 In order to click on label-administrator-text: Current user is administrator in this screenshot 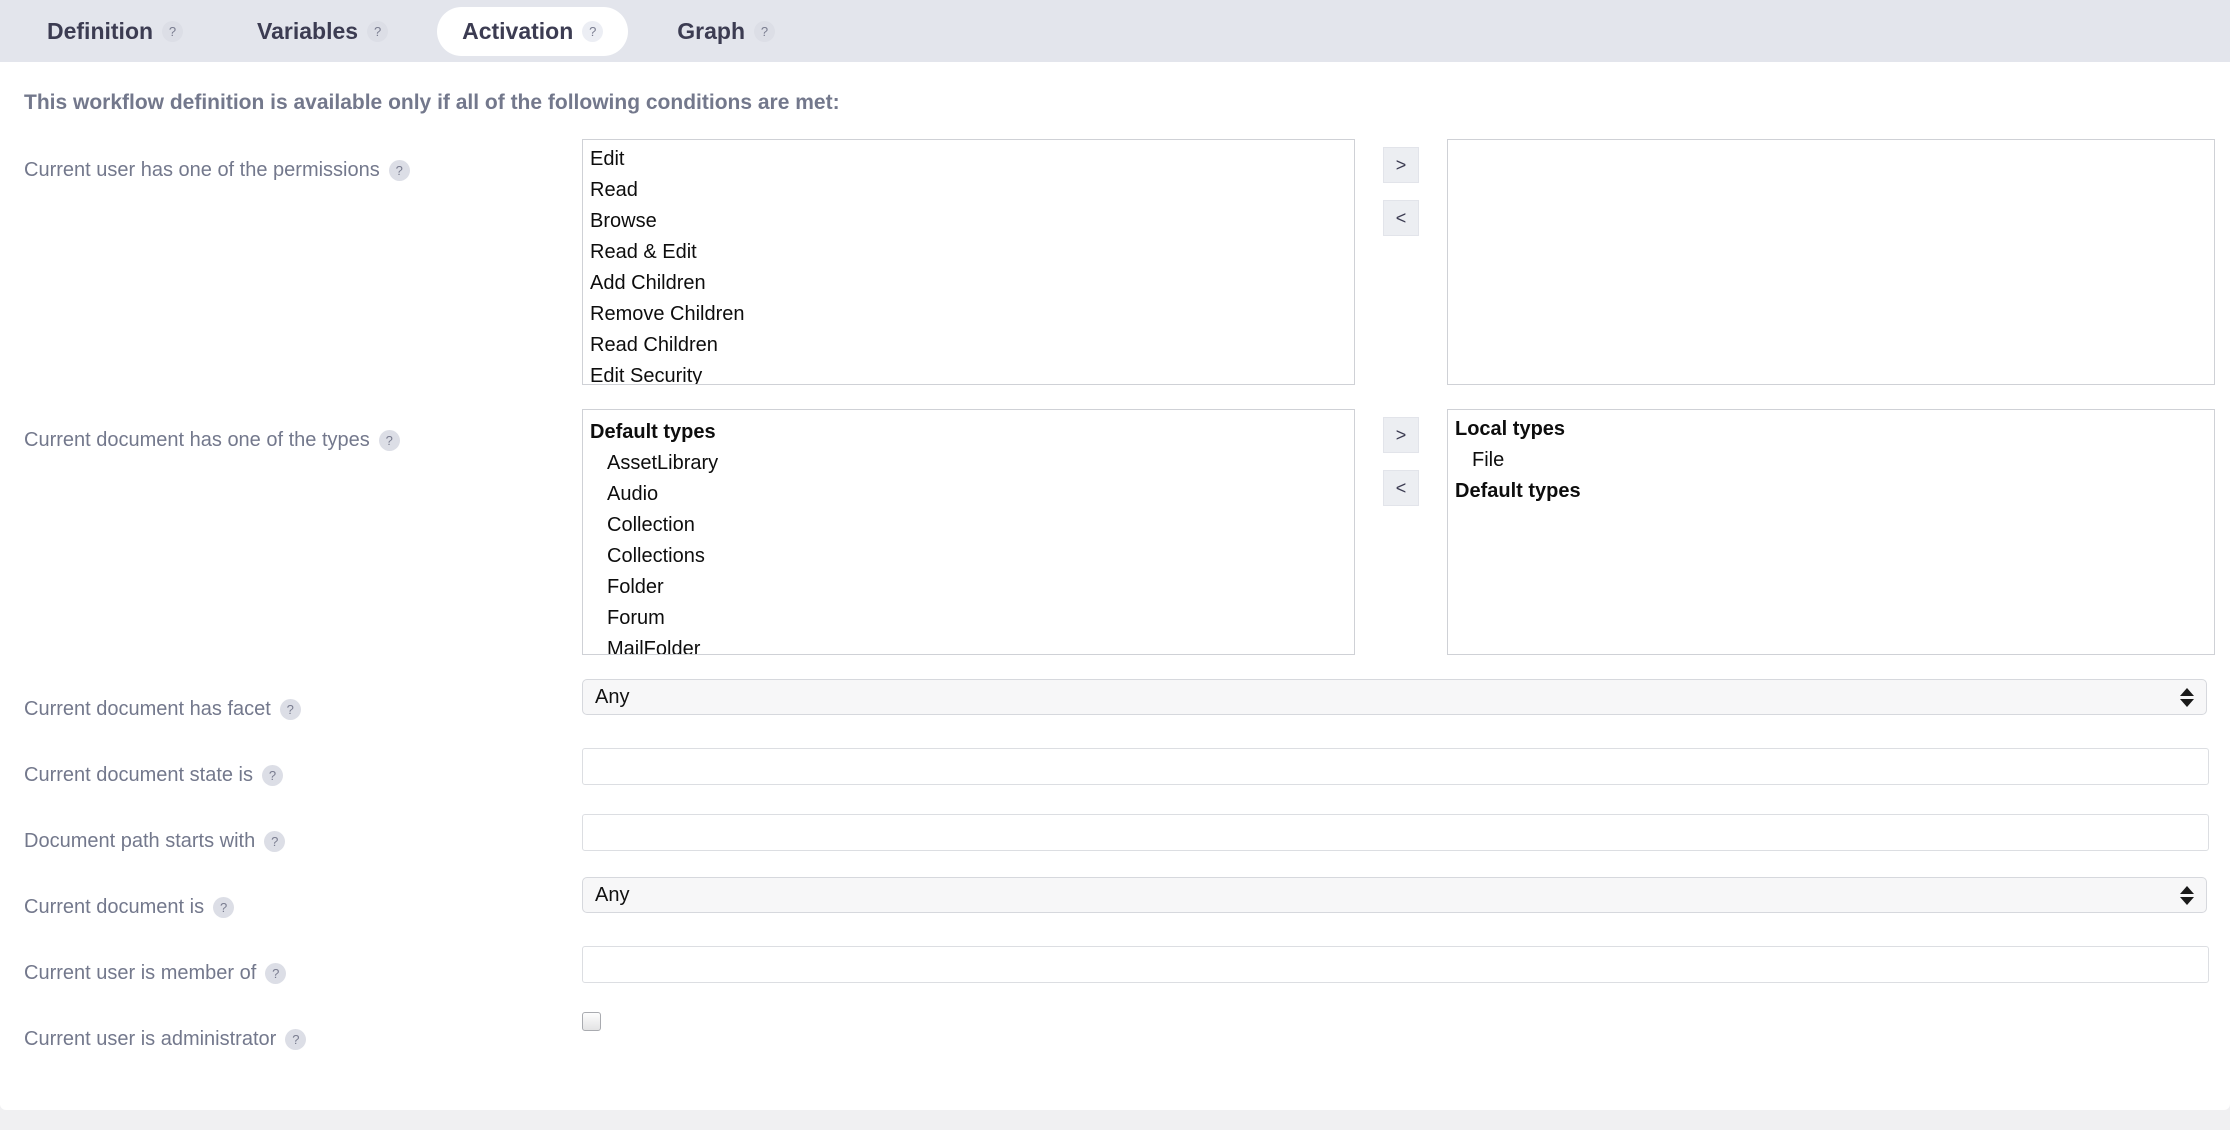, I will do `click(150, 1039)`.